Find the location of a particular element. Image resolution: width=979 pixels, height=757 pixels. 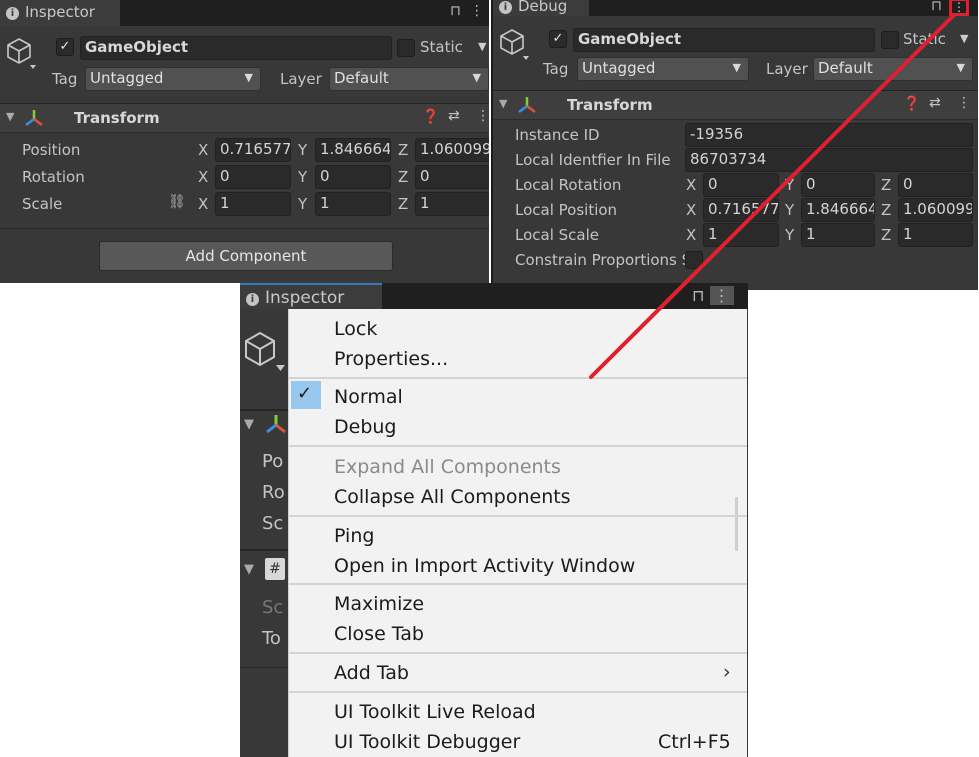

menu-item-lock: Lock is located at coordinates (355, 329).